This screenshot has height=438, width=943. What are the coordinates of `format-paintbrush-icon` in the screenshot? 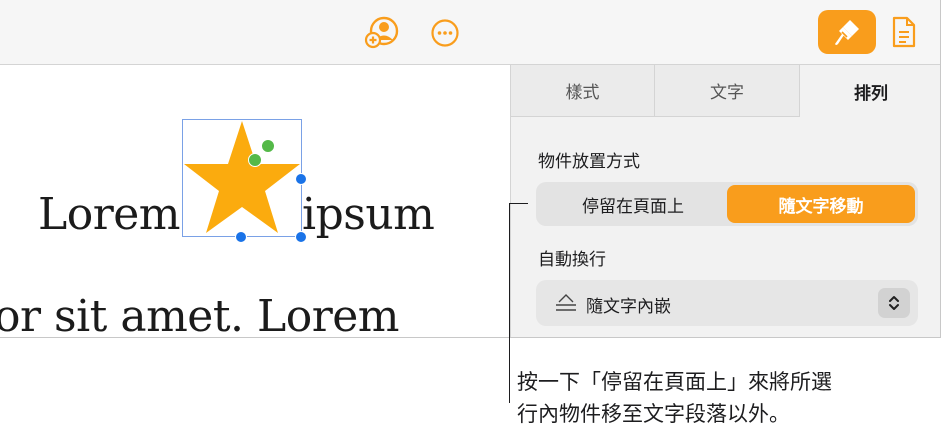 It's located at (847, 32).